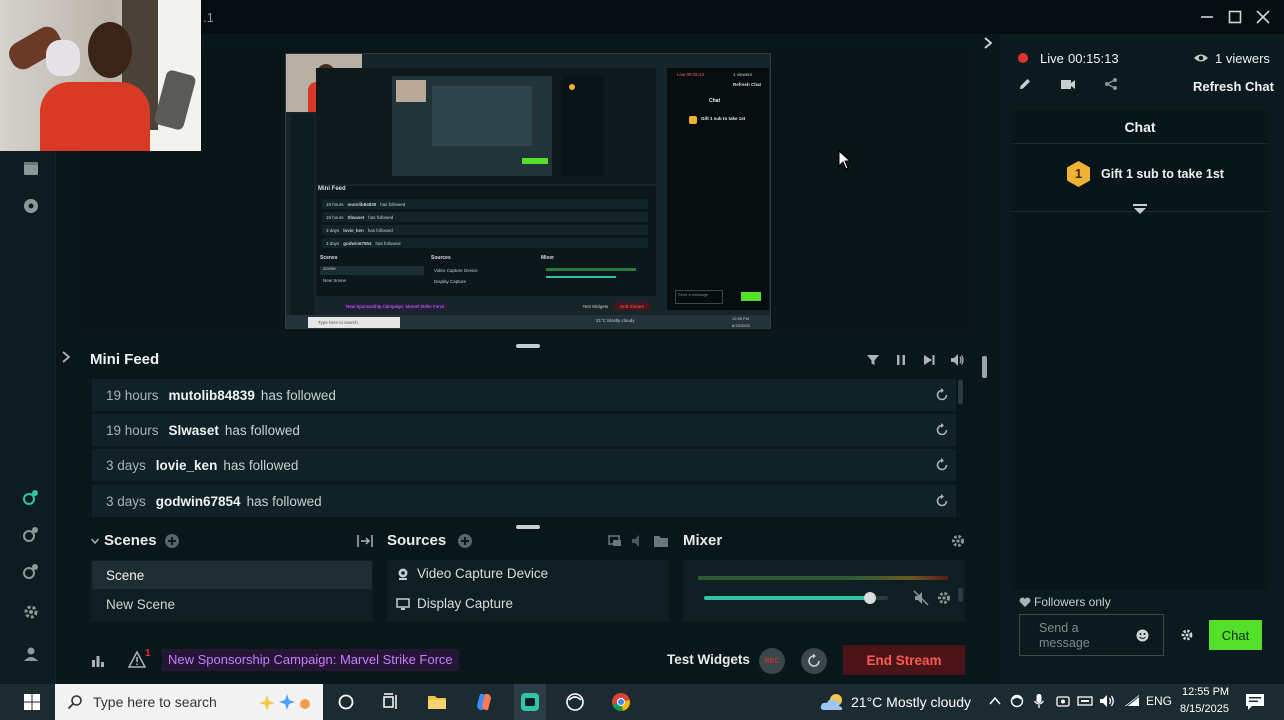 The height and width of the screenshot is (720, 1284). Describe the element at coordinates (957, 360) in the screenshot. I see `volume-icon` at that location.